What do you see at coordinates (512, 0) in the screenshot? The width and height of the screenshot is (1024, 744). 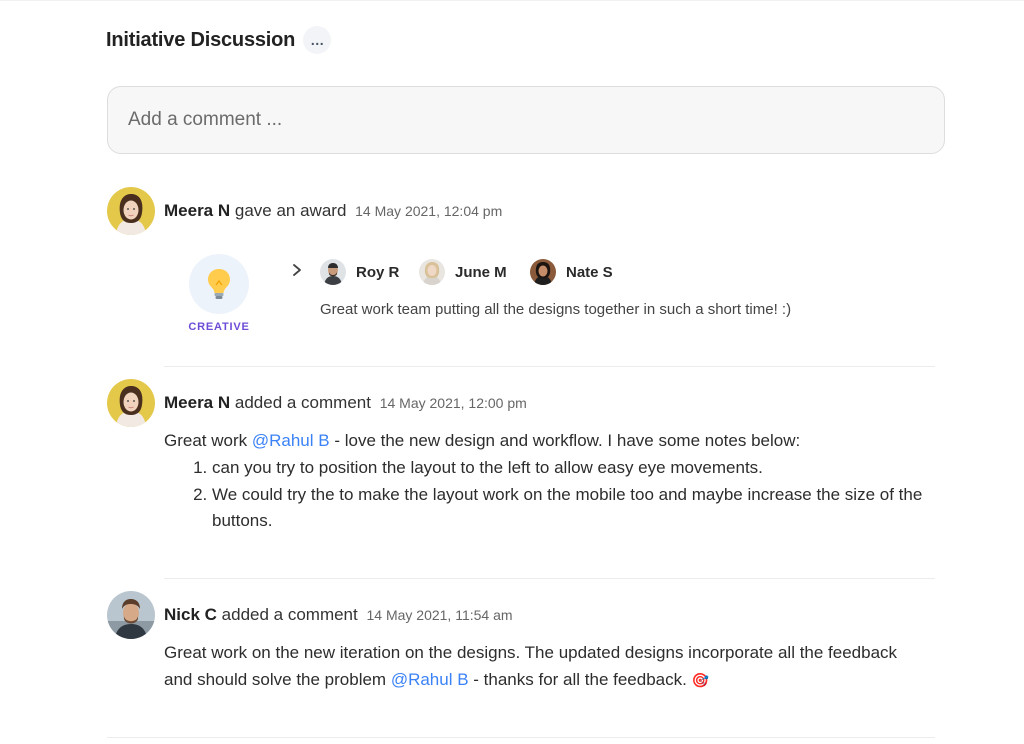 I see `top-divider` at bounding box center [512, 0].